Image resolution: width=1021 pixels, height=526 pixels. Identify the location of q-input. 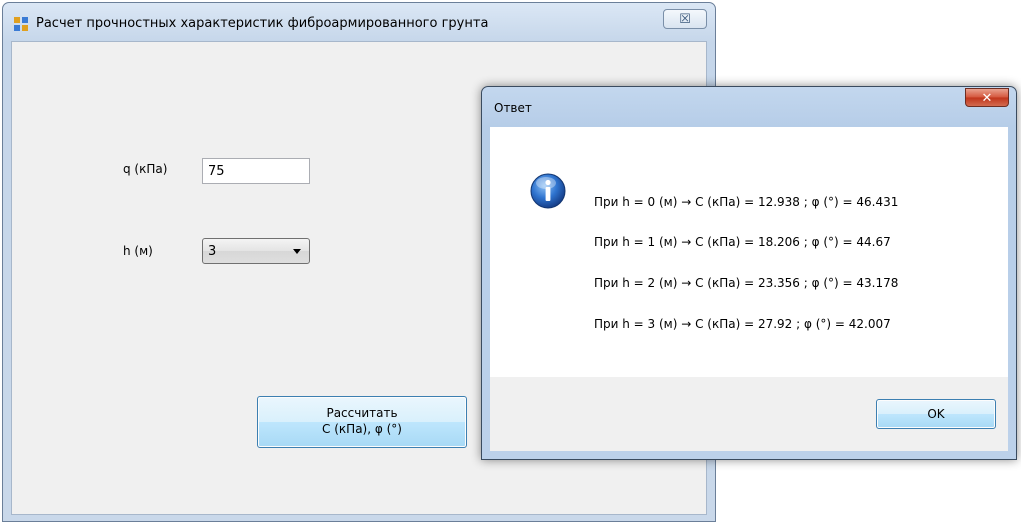
(256, 171).